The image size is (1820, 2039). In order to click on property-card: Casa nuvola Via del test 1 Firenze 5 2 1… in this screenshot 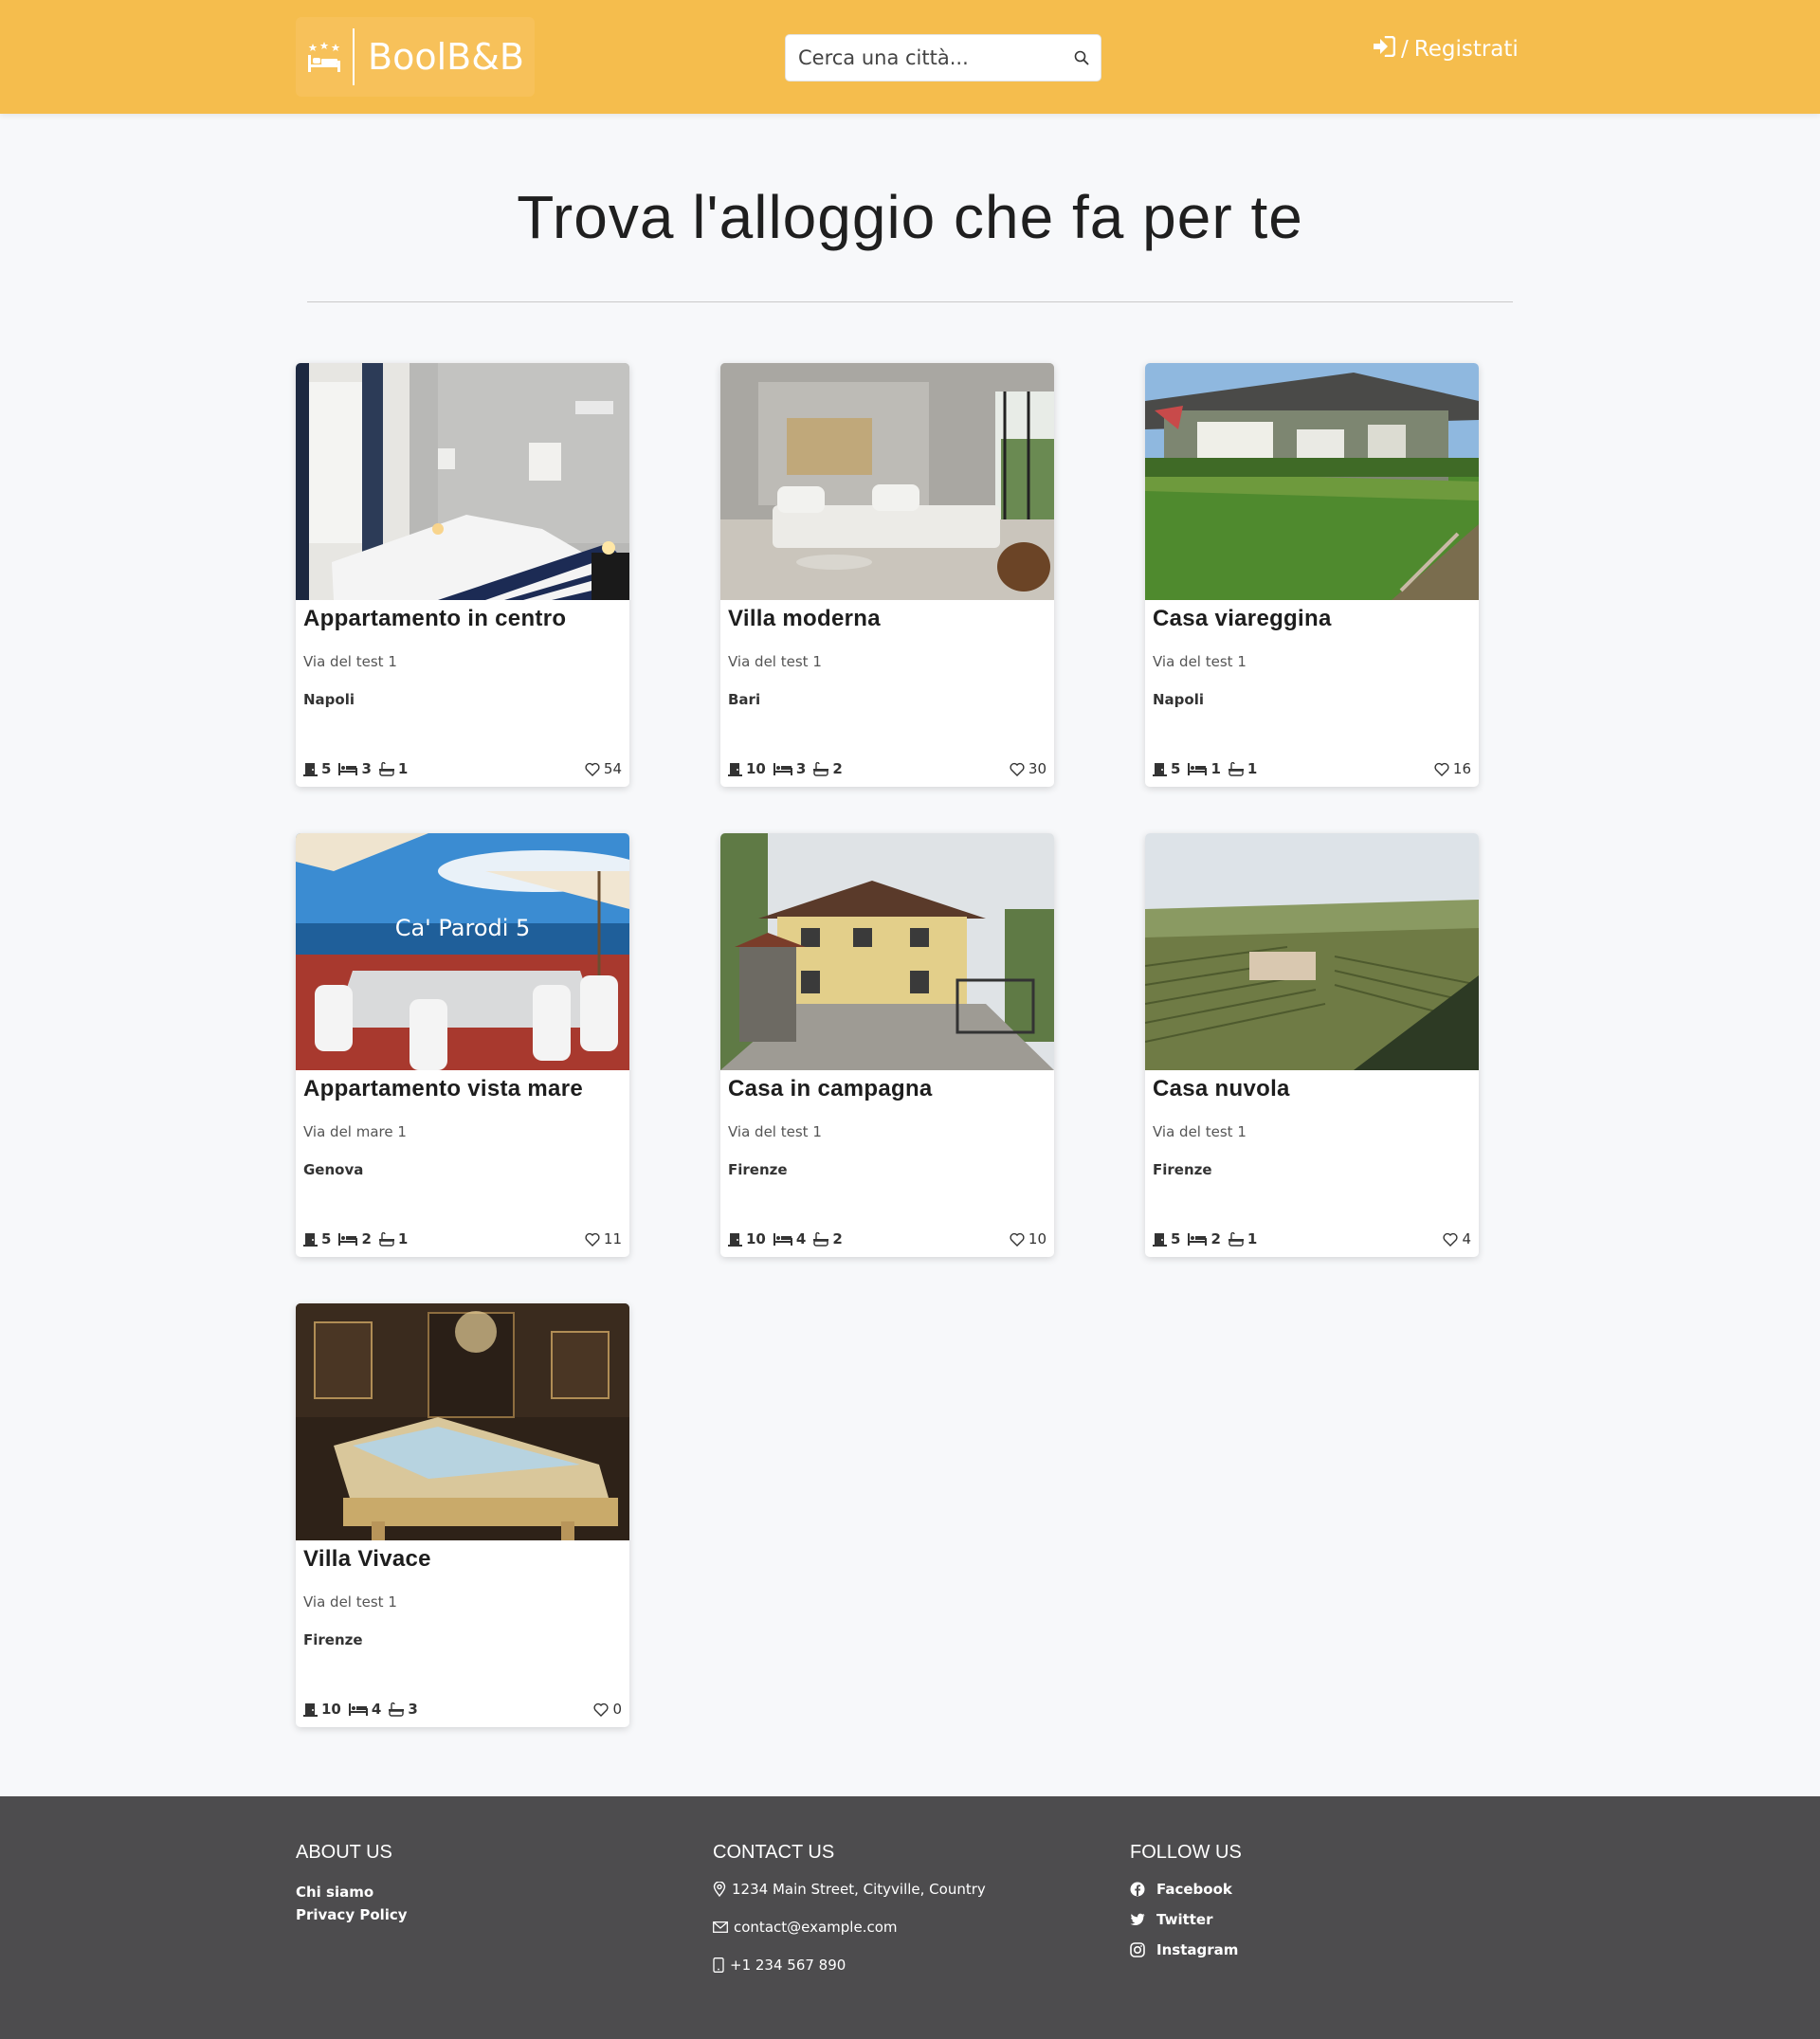, I will do `click(1312, 1045)`.